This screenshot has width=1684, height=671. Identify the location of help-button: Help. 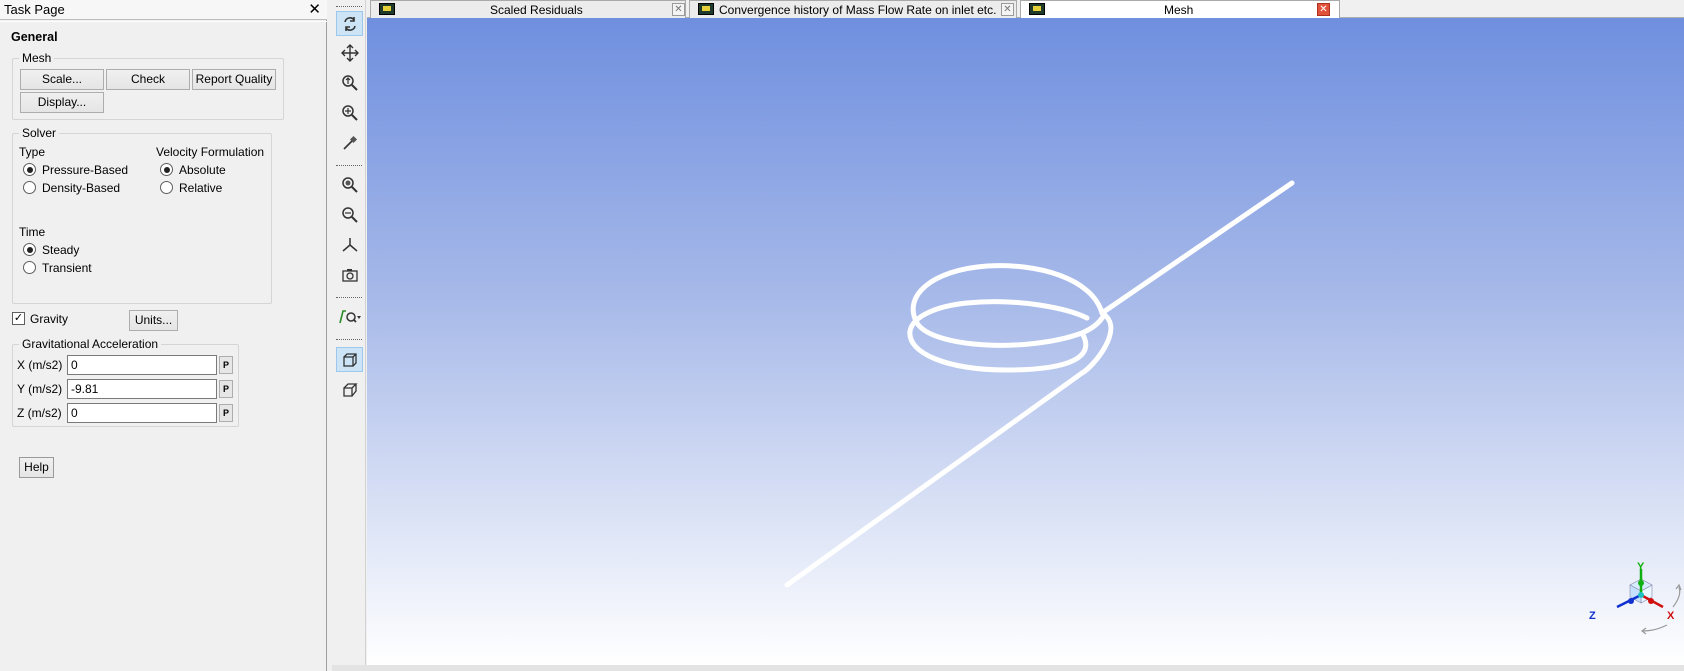
(36, 467).